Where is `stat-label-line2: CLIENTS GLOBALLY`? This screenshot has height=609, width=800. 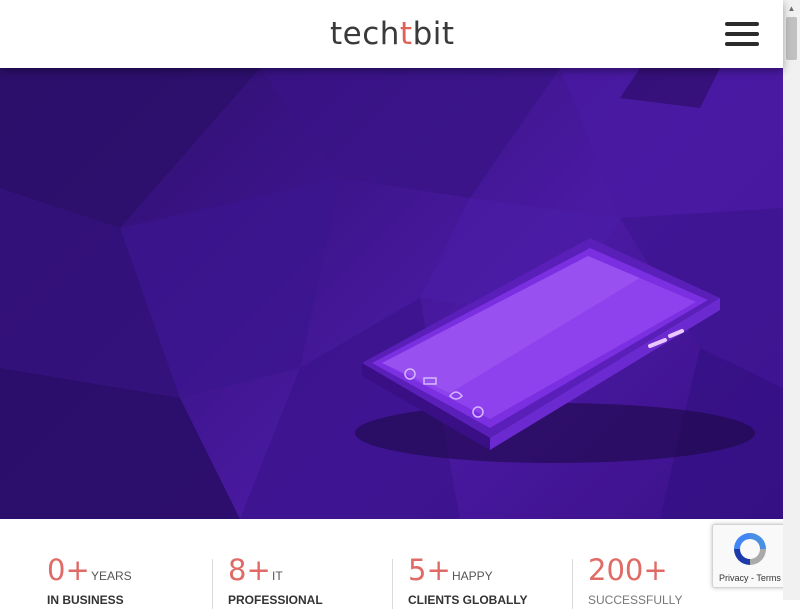 stat-label-line2: CLIENTS GLOBALLY is located at coordinates (468, 600).